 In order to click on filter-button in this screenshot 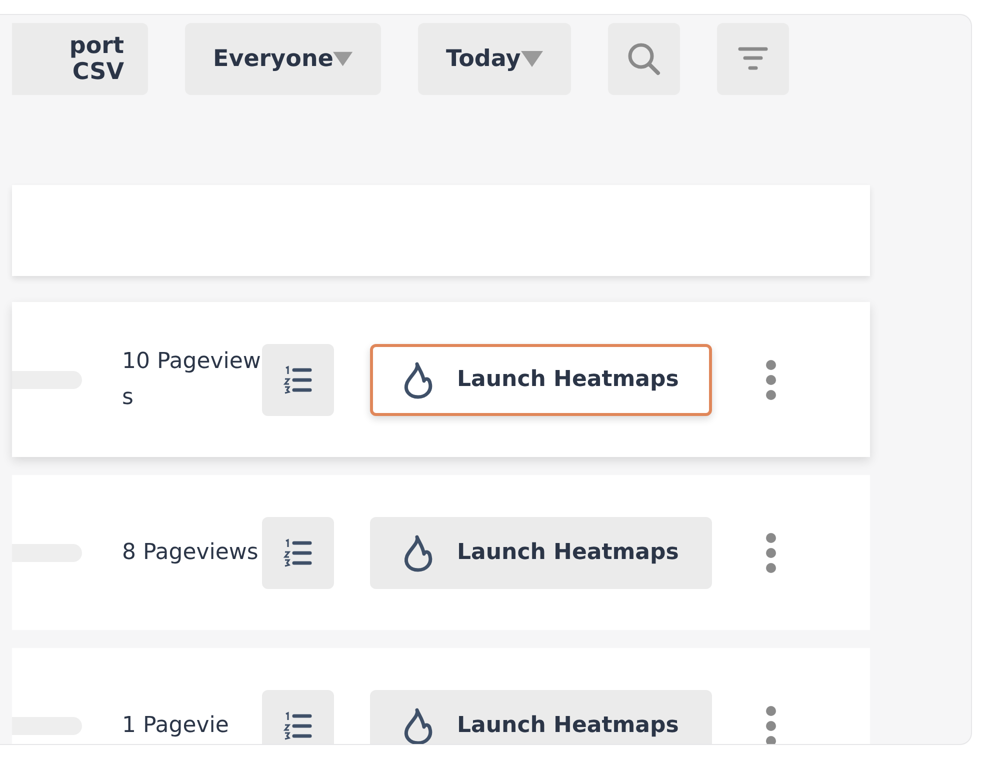, I will do `click(752, 59)`.